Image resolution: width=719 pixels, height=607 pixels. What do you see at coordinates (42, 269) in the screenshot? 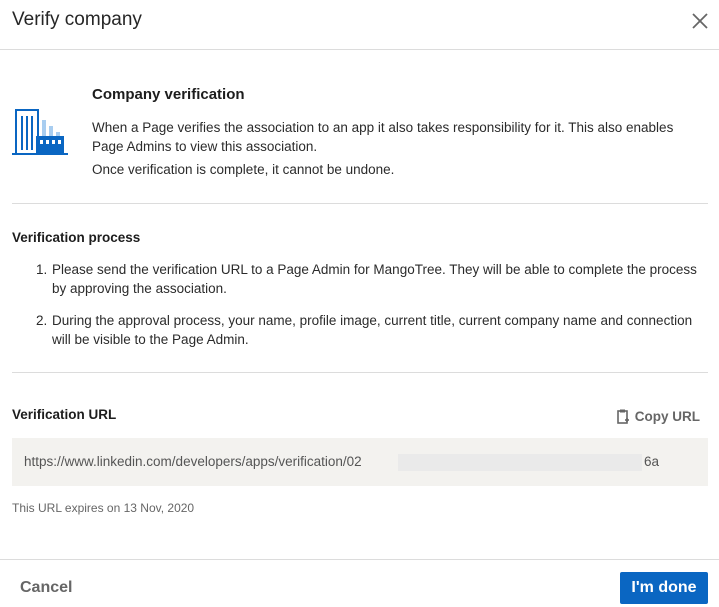
I see `step-number: 1.` at bounding box center [42, 269].